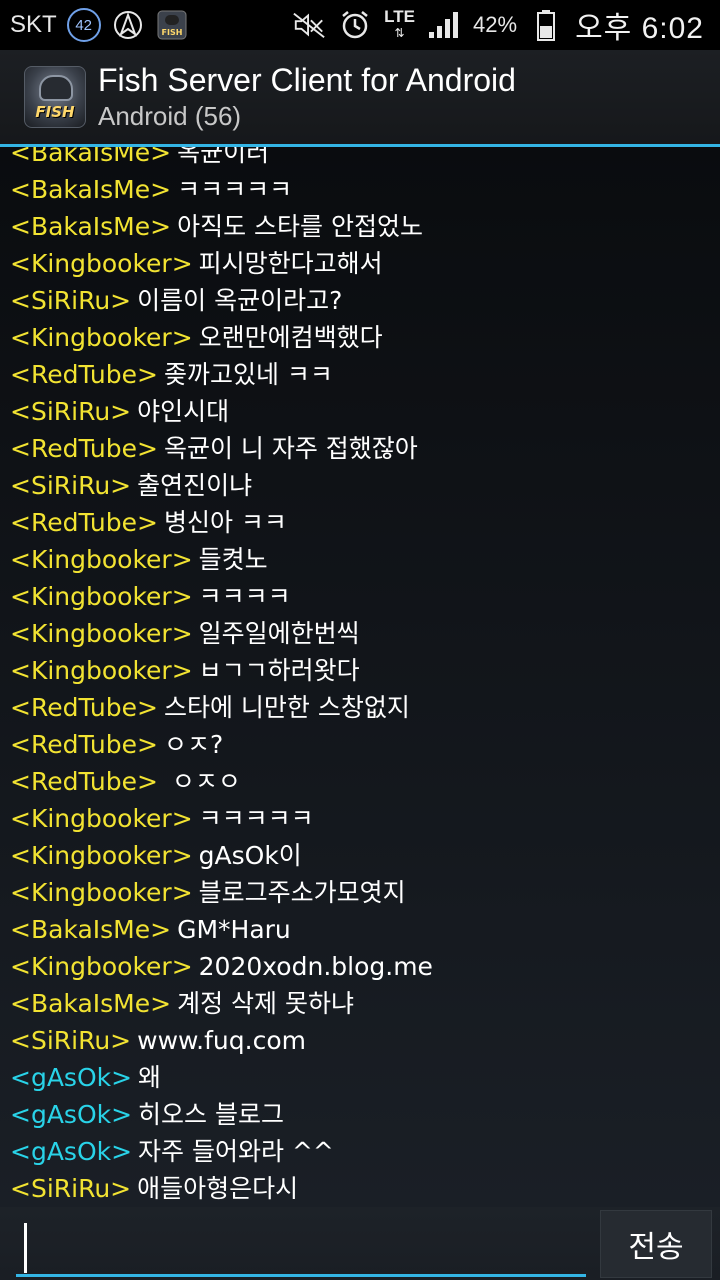 This screenshot has width=720, height=1280. Describe the element at coordinates (307, 80) in the screenshot. I see `app-title: Fish Server Client for Android` at that location.